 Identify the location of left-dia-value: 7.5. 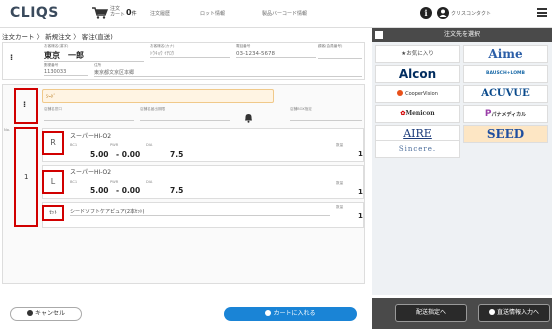
(176, 190).